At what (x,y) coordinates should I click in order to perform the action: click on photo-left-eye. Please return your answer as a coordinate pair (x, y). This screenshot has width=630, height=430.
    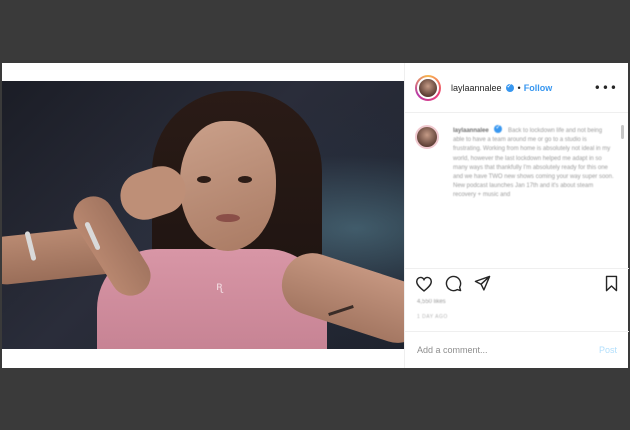
    Looking at the image, I should click on (204, 179).